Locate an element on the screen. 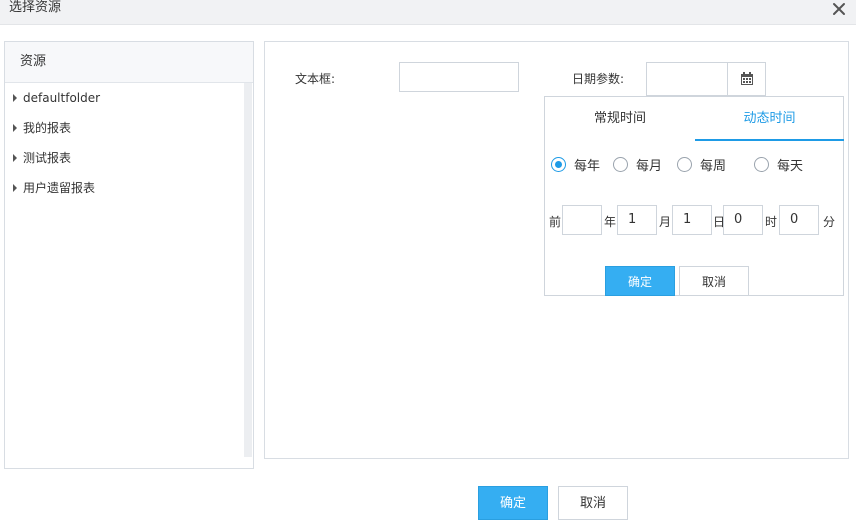 Image resolution: width=856 pixels, height=526 pixels. prefix-label: 前 is located at coordinates (555, 222).